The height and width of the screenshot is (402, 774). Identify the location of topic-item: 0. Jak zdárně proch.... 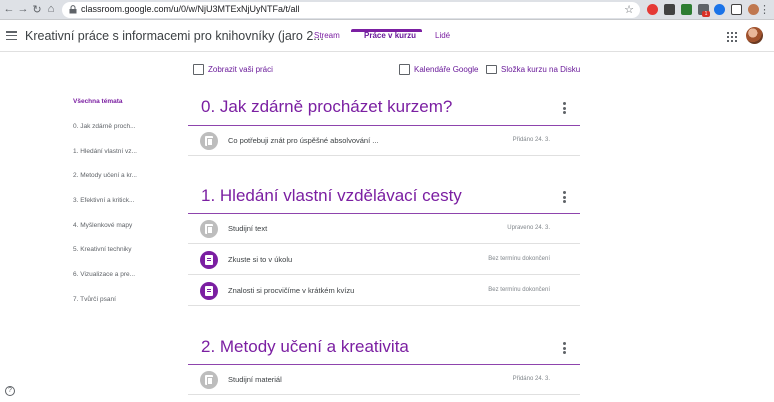
(104, 126).